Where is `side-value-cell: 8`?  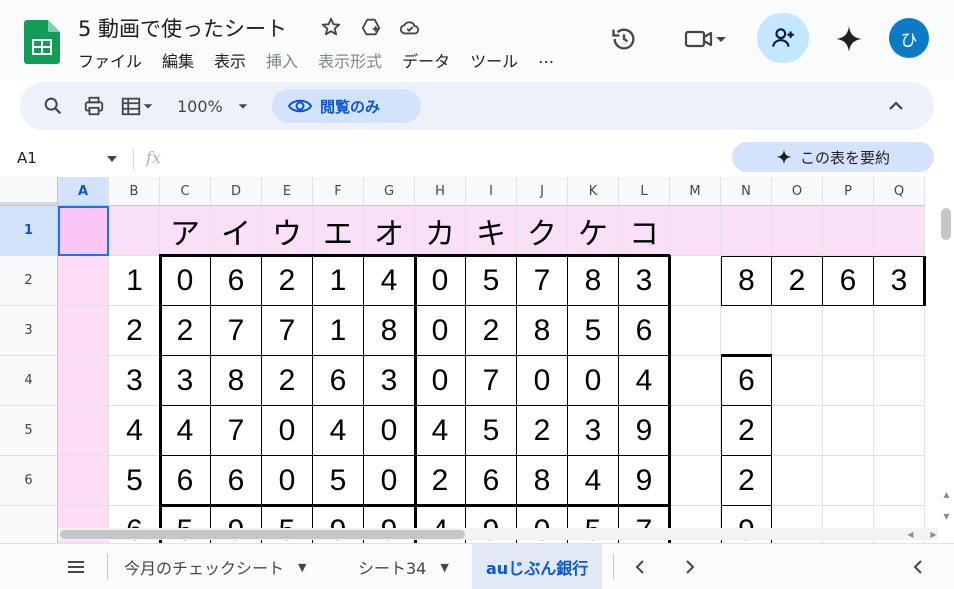
side-value-cell: 8 is located at coordinates (746, 281).